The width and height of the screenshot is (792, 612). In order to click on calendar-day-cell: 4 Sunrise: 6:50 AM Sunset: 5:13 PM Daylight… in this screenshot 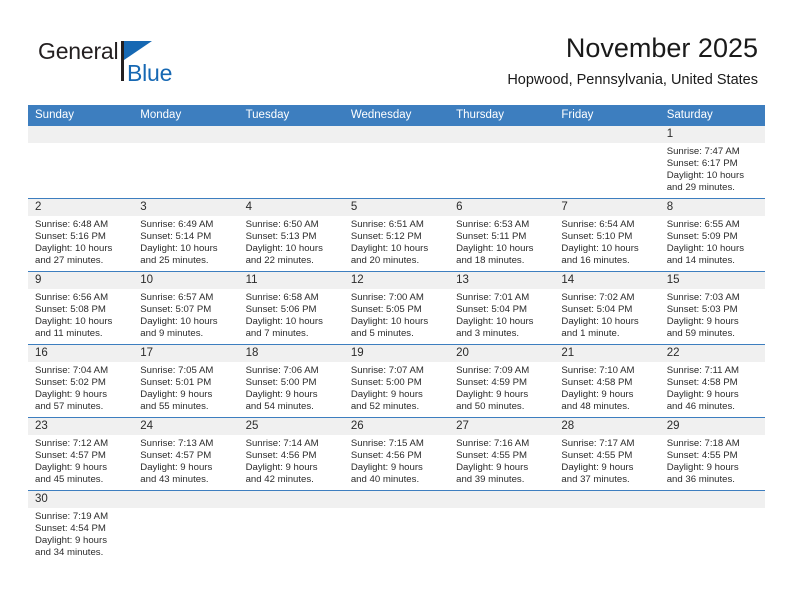, I will do `click(291, 235)`.